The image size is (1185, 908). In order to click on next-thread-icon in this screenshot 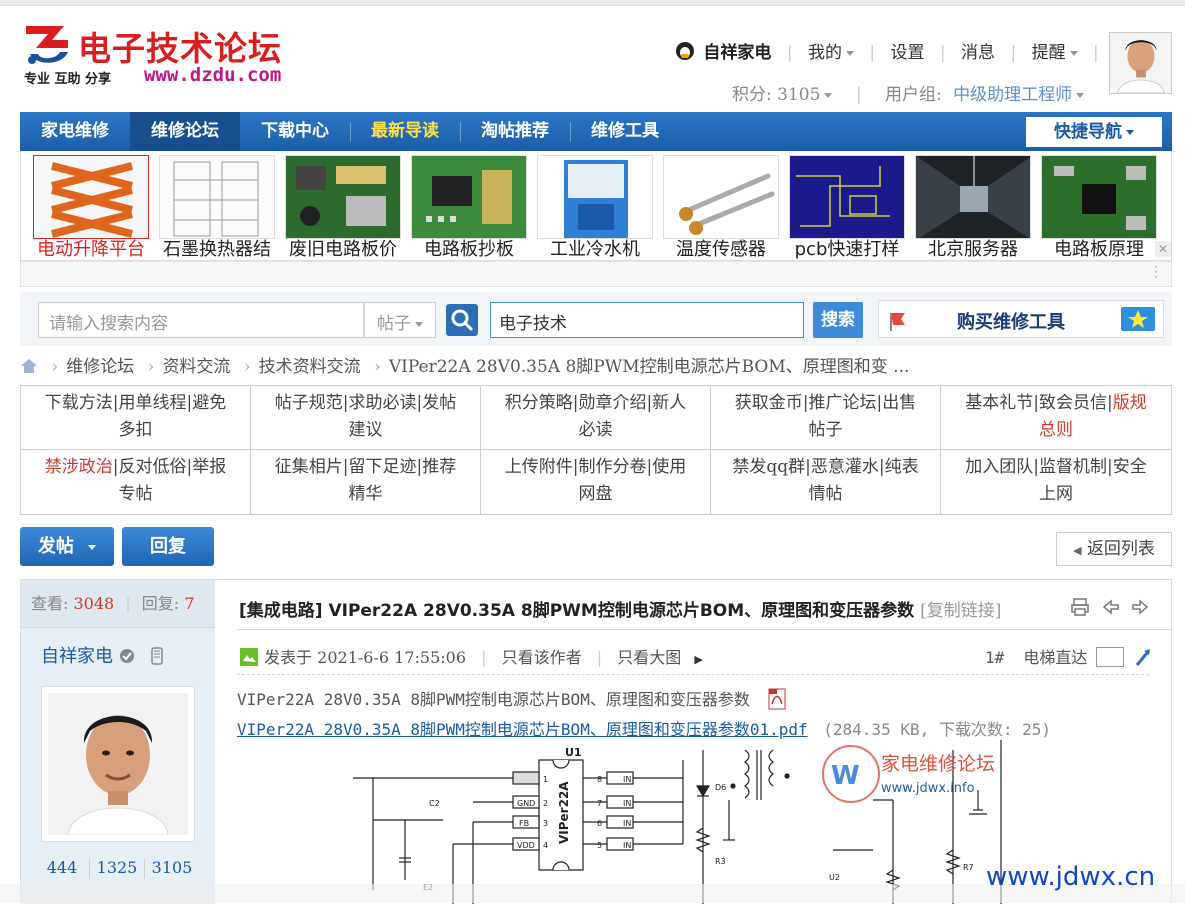, I will do `click(1140, 607)`.